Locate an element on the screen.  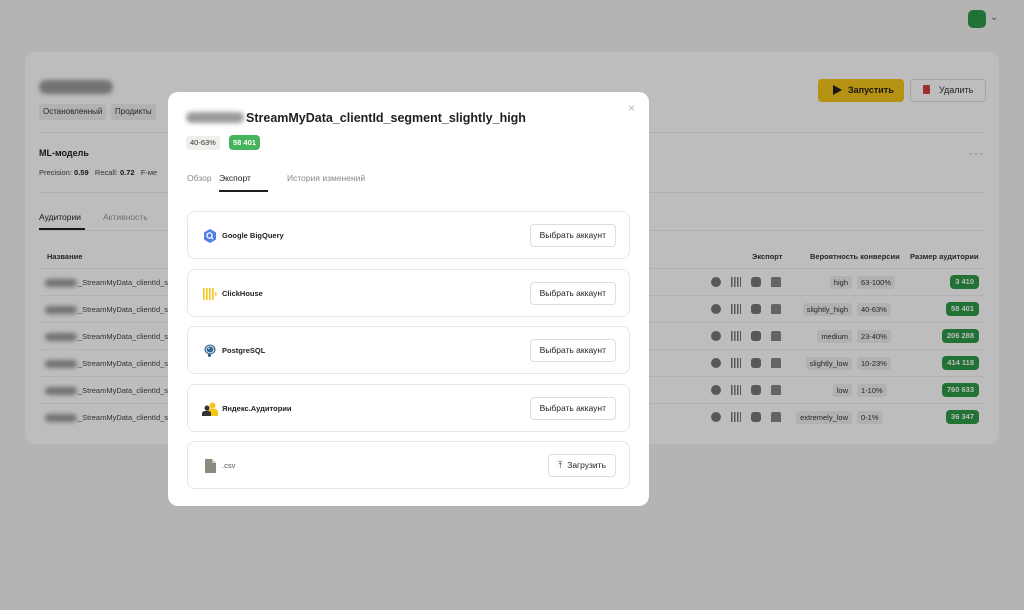
destination-name: PostgreSQL is located at coordinates (244, 350).